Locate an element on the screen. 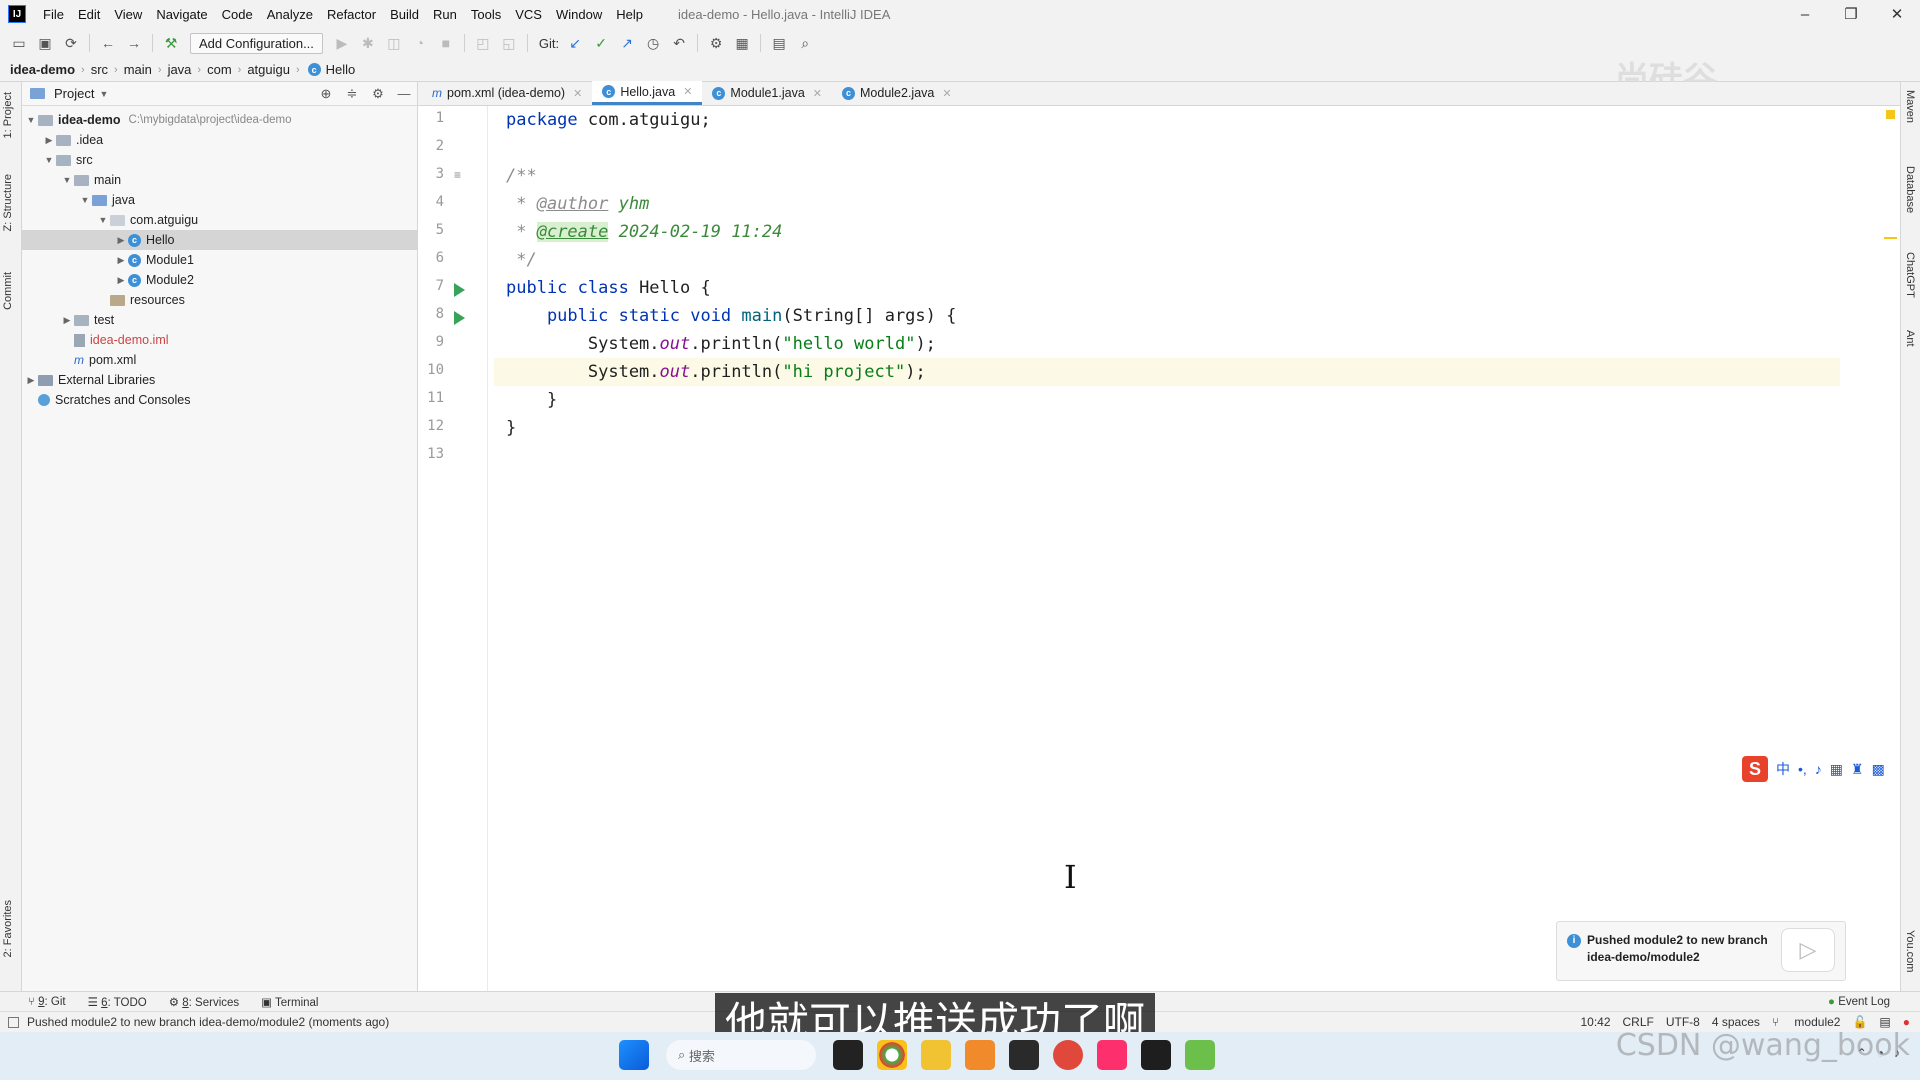 Image resolution: width=1920 pixels, height=1080 pixels. tree-item-package: ▼ com.atguigu is located at coordinates (219, 220).